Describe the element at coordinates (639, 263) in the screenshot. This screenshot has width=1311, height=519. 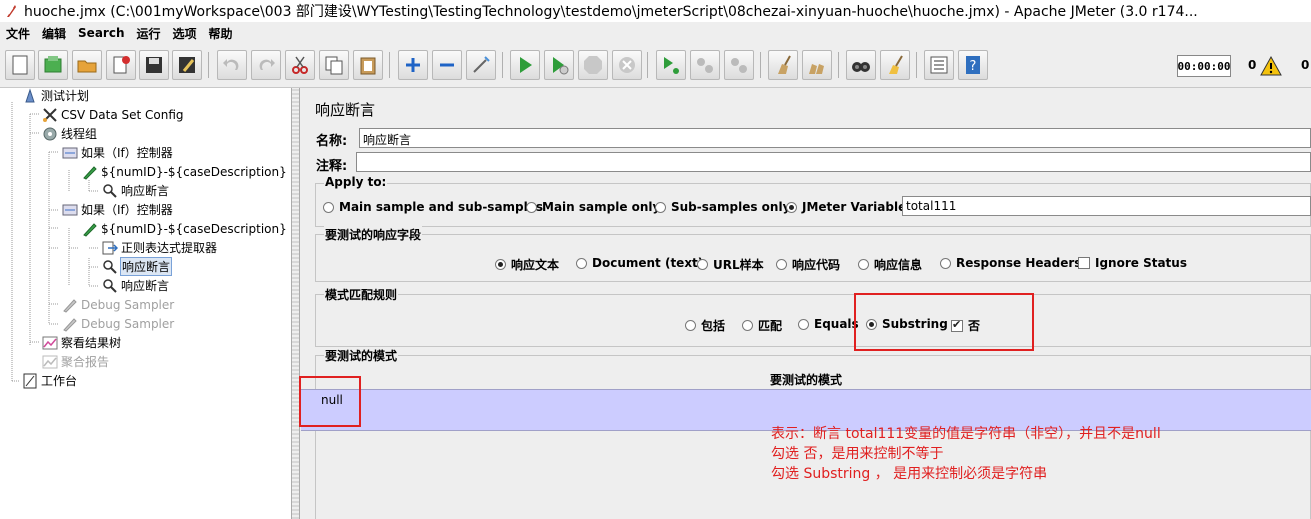
I see `field-document-text-radio: Document (text)` at that location.